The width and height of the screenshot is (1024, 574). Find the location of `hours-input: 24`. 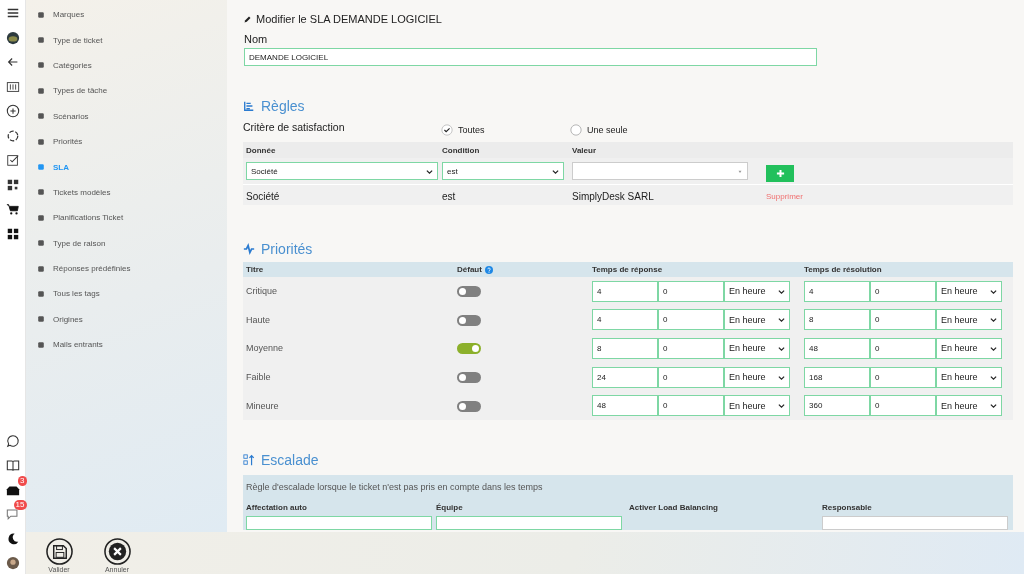

hours-input: 24 is located at coordinates (625, 377).